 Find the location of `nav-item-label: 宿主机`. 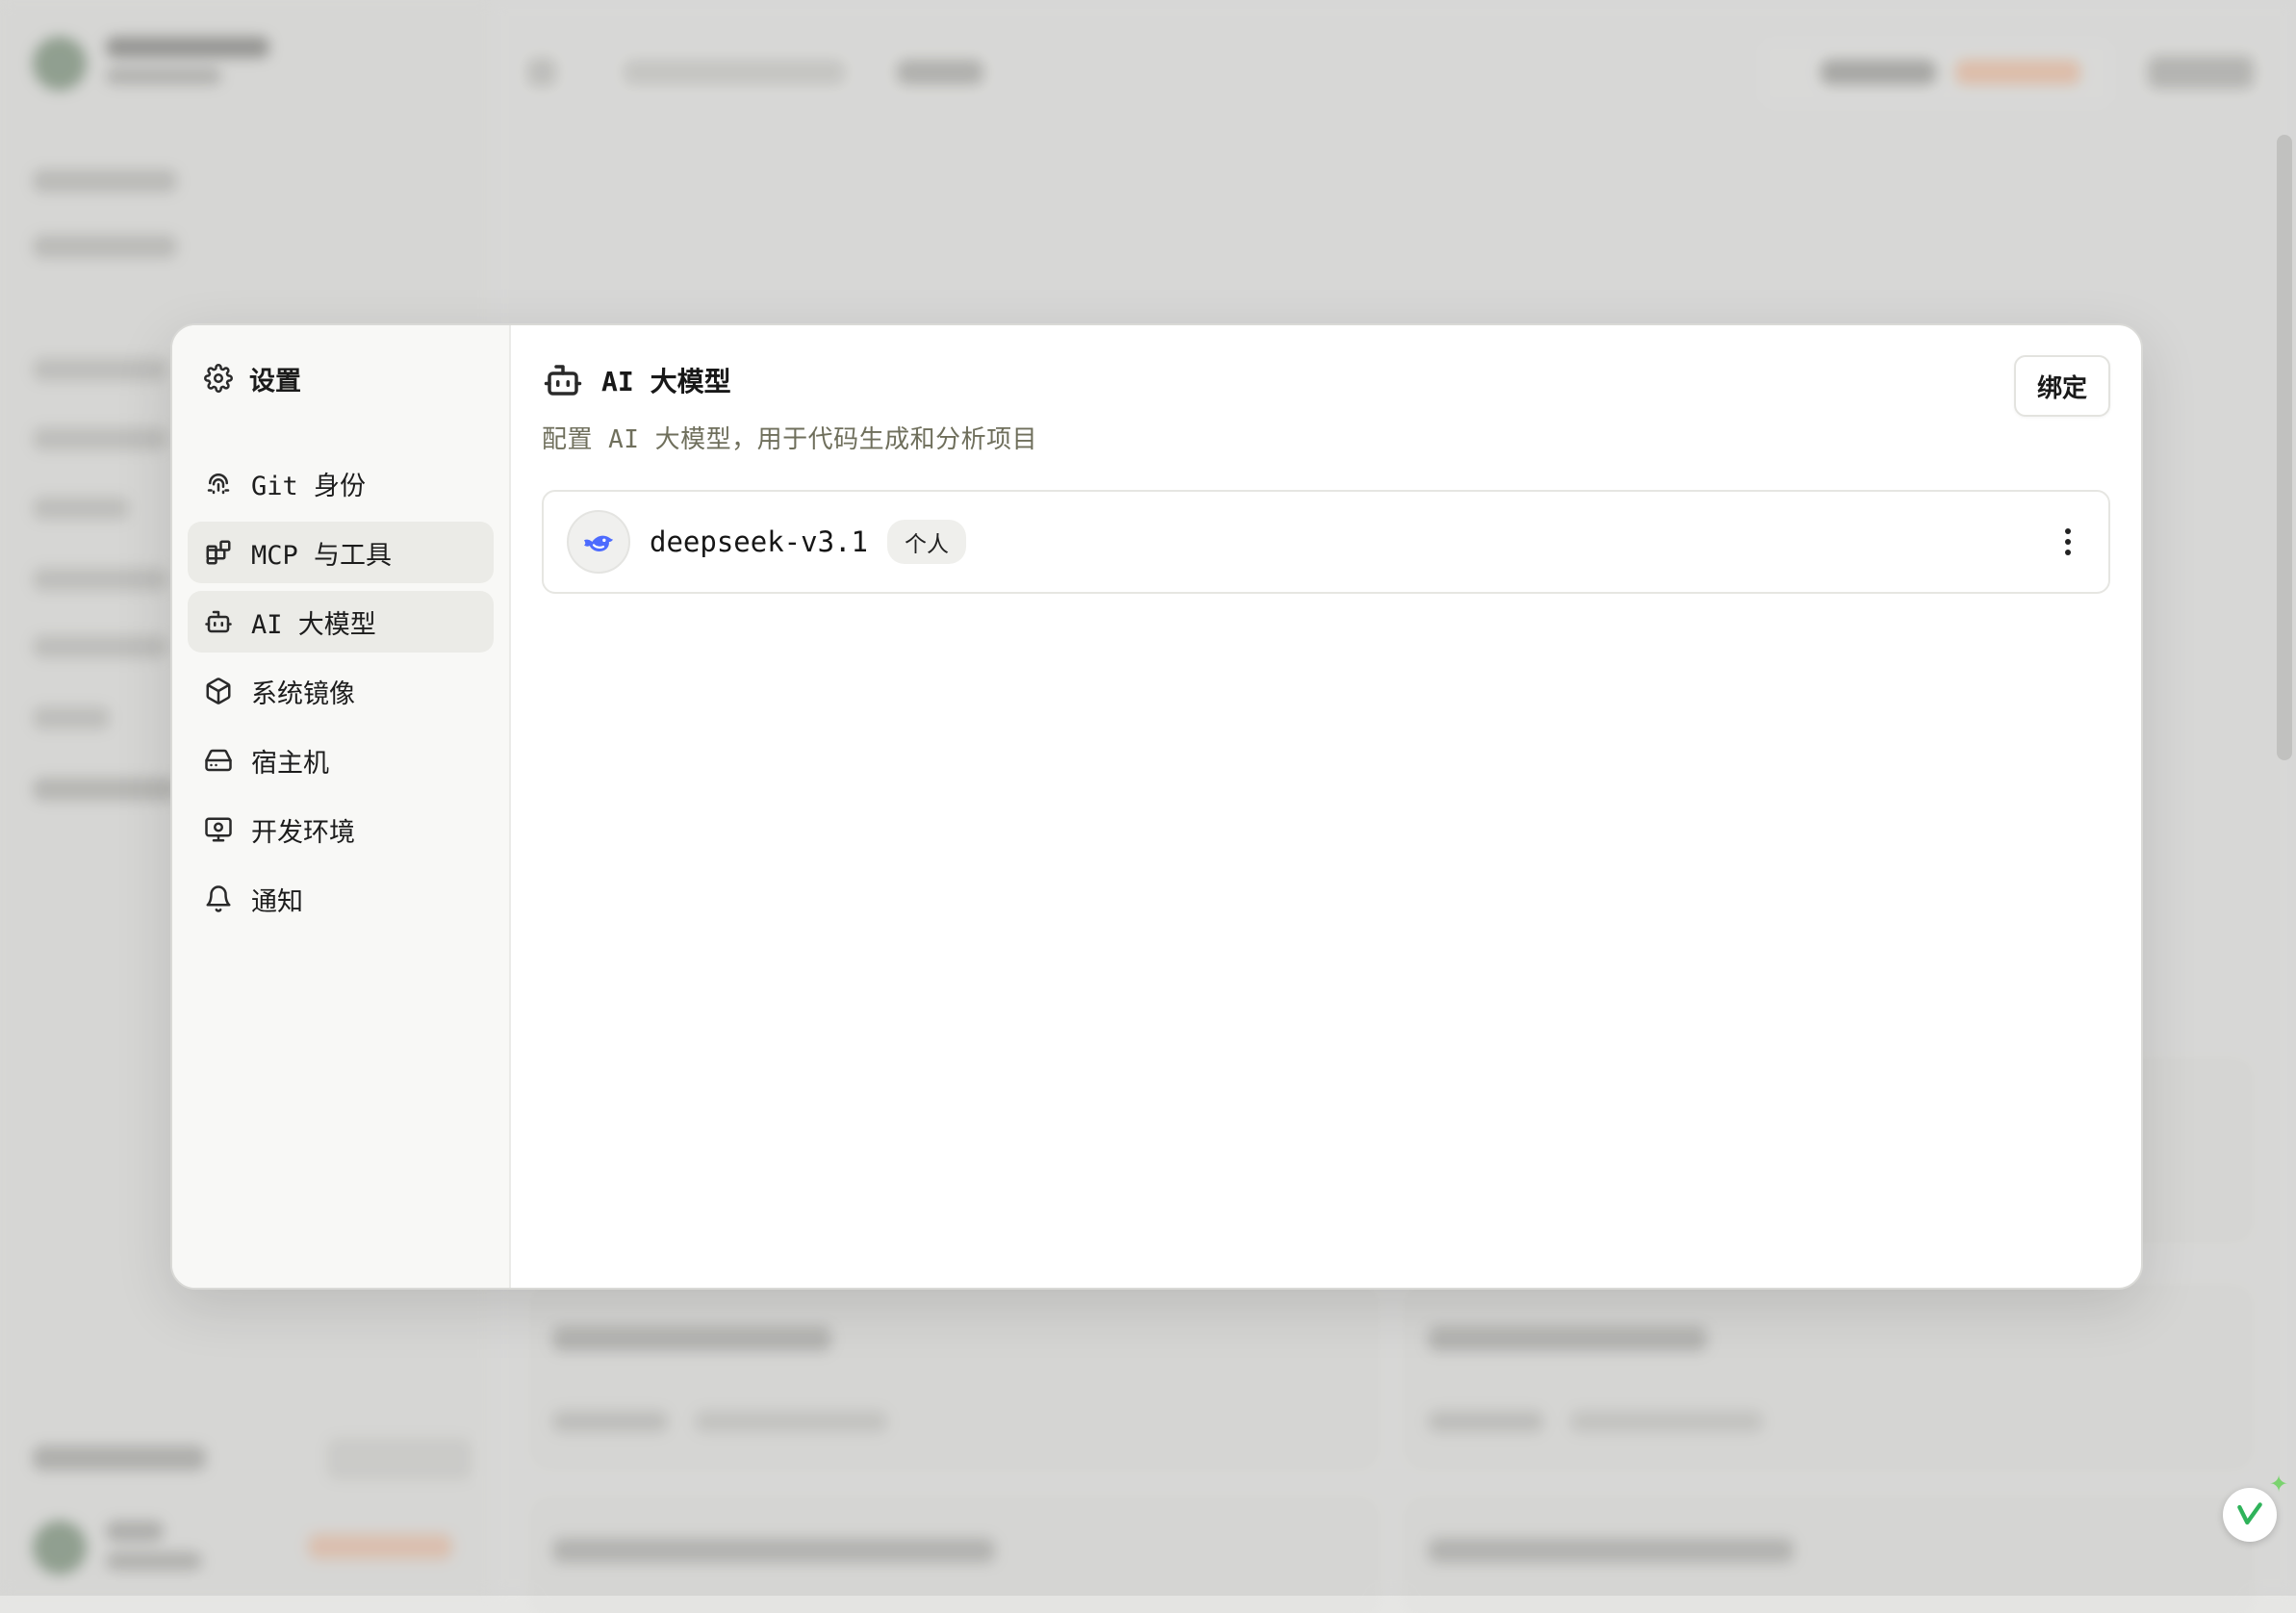

nav-item-label: 宿主机 is located at coordinates (290, 761).